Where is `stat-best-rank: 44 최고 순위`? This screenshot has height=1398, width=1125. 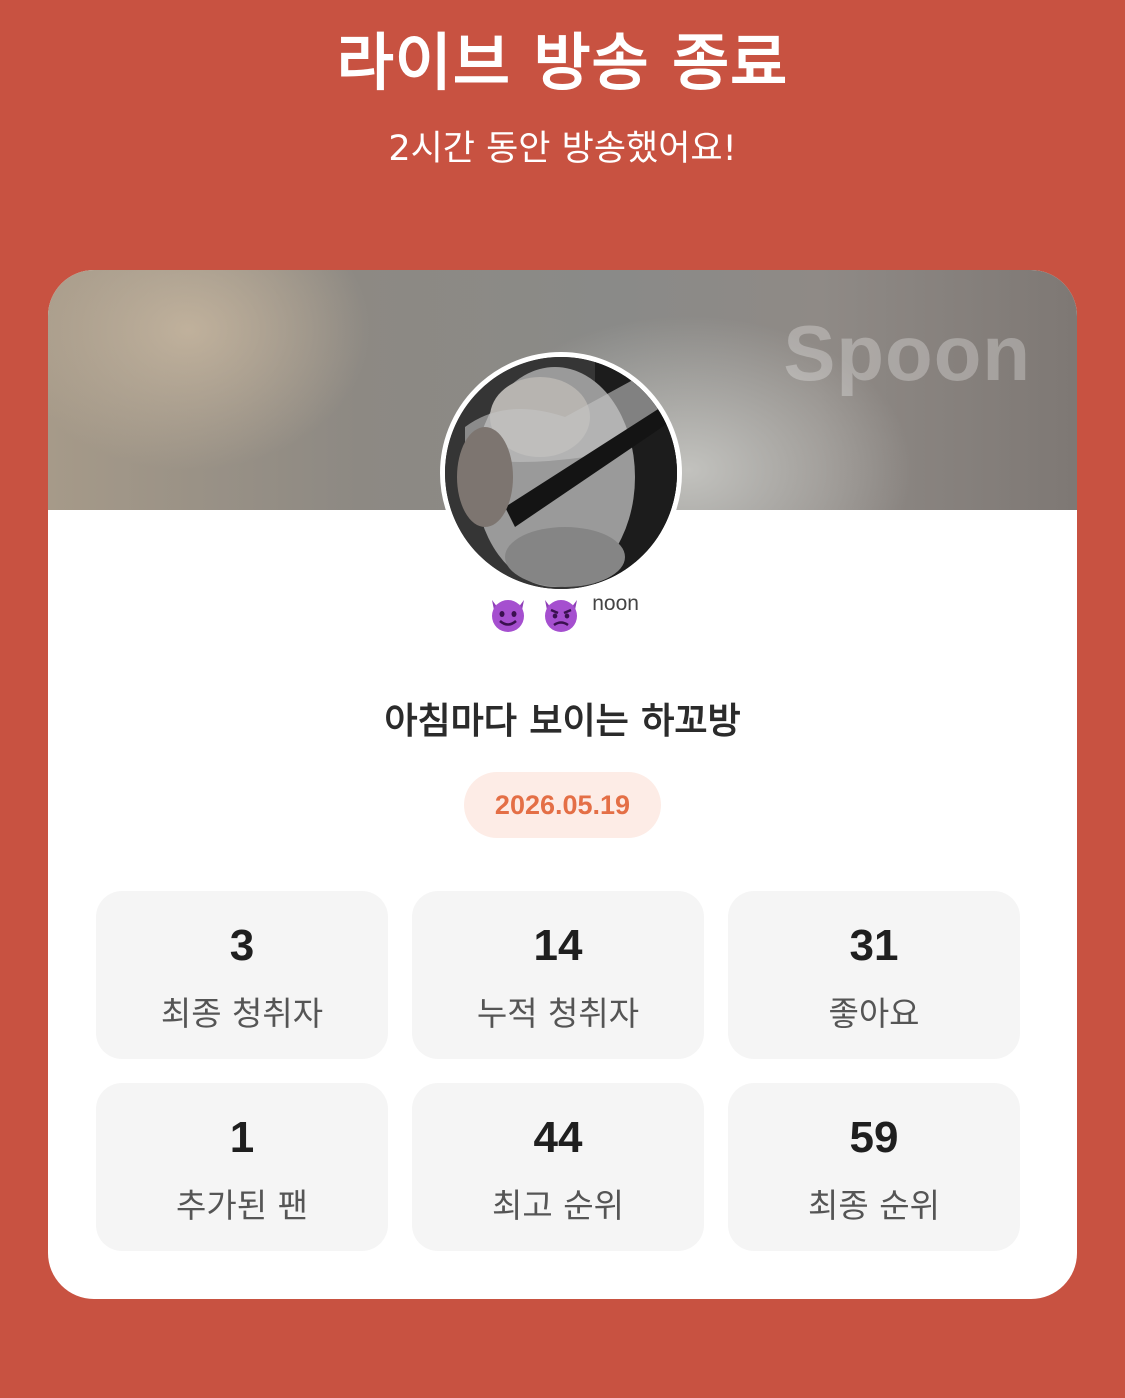
stat-best-rank: 44 최고 순위 is located at coordinates (558, 1167).